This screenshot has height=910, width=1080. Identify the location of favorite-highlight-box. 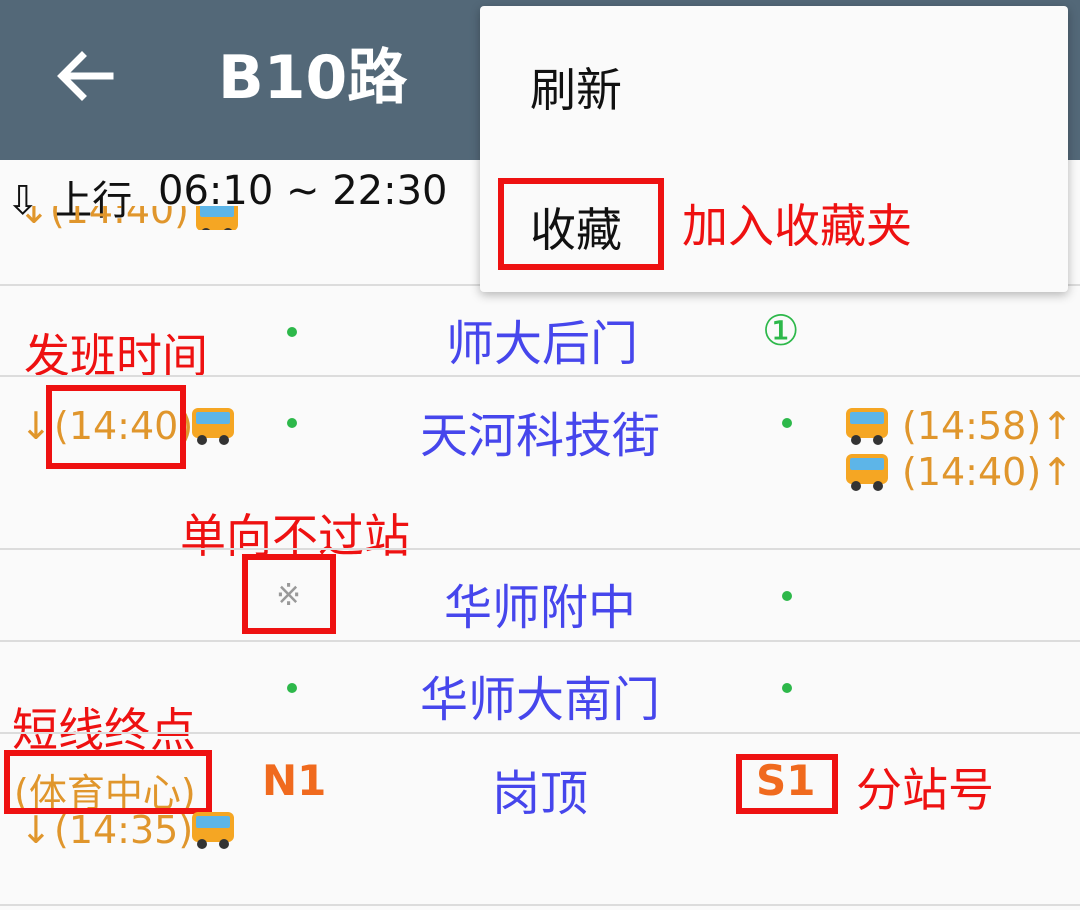
(581, 224).